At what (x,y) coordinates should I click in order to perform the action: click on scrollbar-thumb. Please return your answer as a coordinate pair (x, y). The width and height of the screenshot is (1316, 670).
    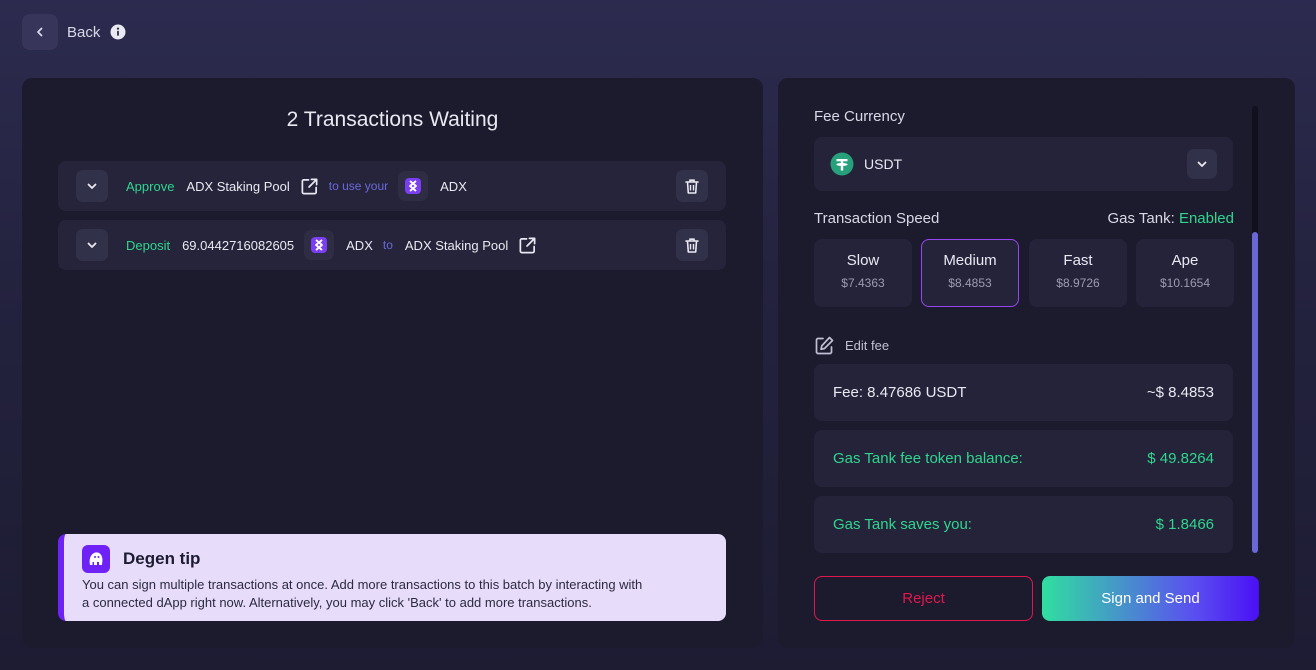
    Looking at the image, I should click on (1255, 392).